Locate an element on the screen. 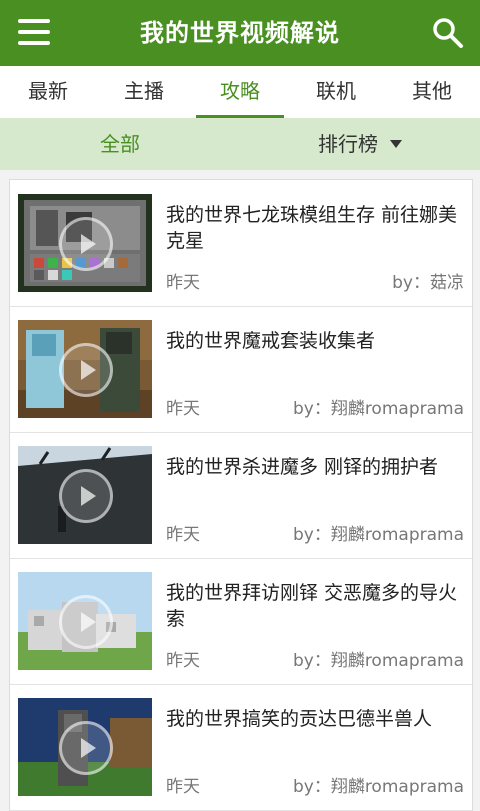 The image size is (480, 811). video-title: 我的世界魔戒套装收集者 is located at coordinates (271, 341).